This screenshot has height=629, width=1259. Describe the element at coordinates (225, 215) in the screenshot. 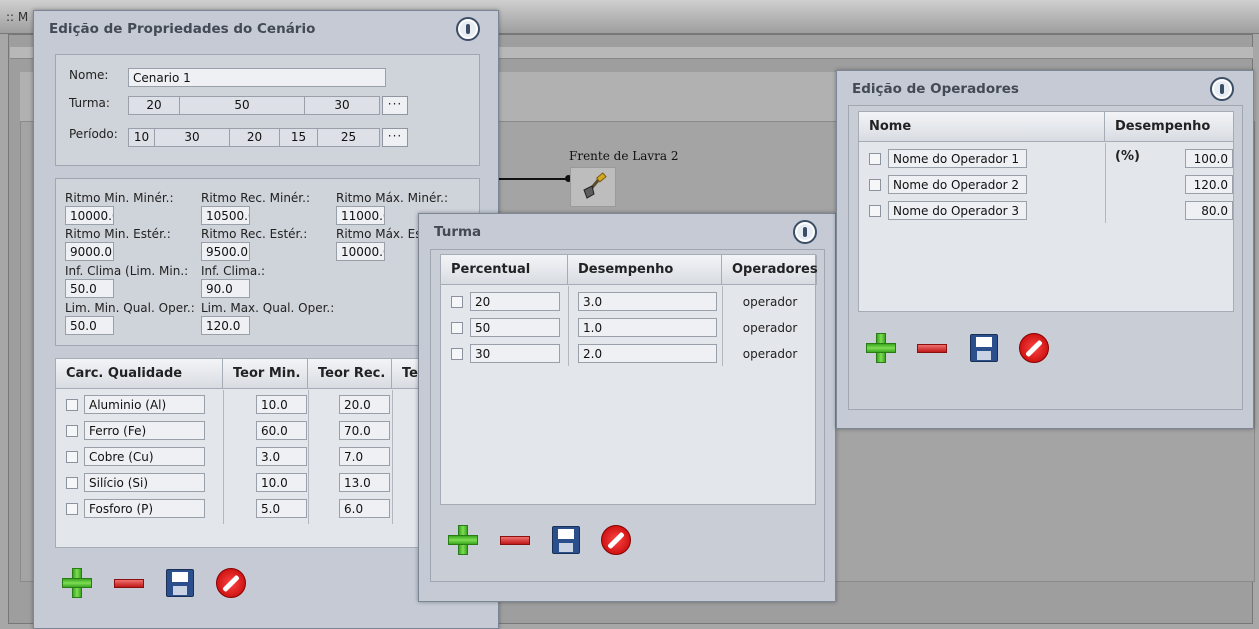

I see `rhythm-field: 10500.0` at that location.